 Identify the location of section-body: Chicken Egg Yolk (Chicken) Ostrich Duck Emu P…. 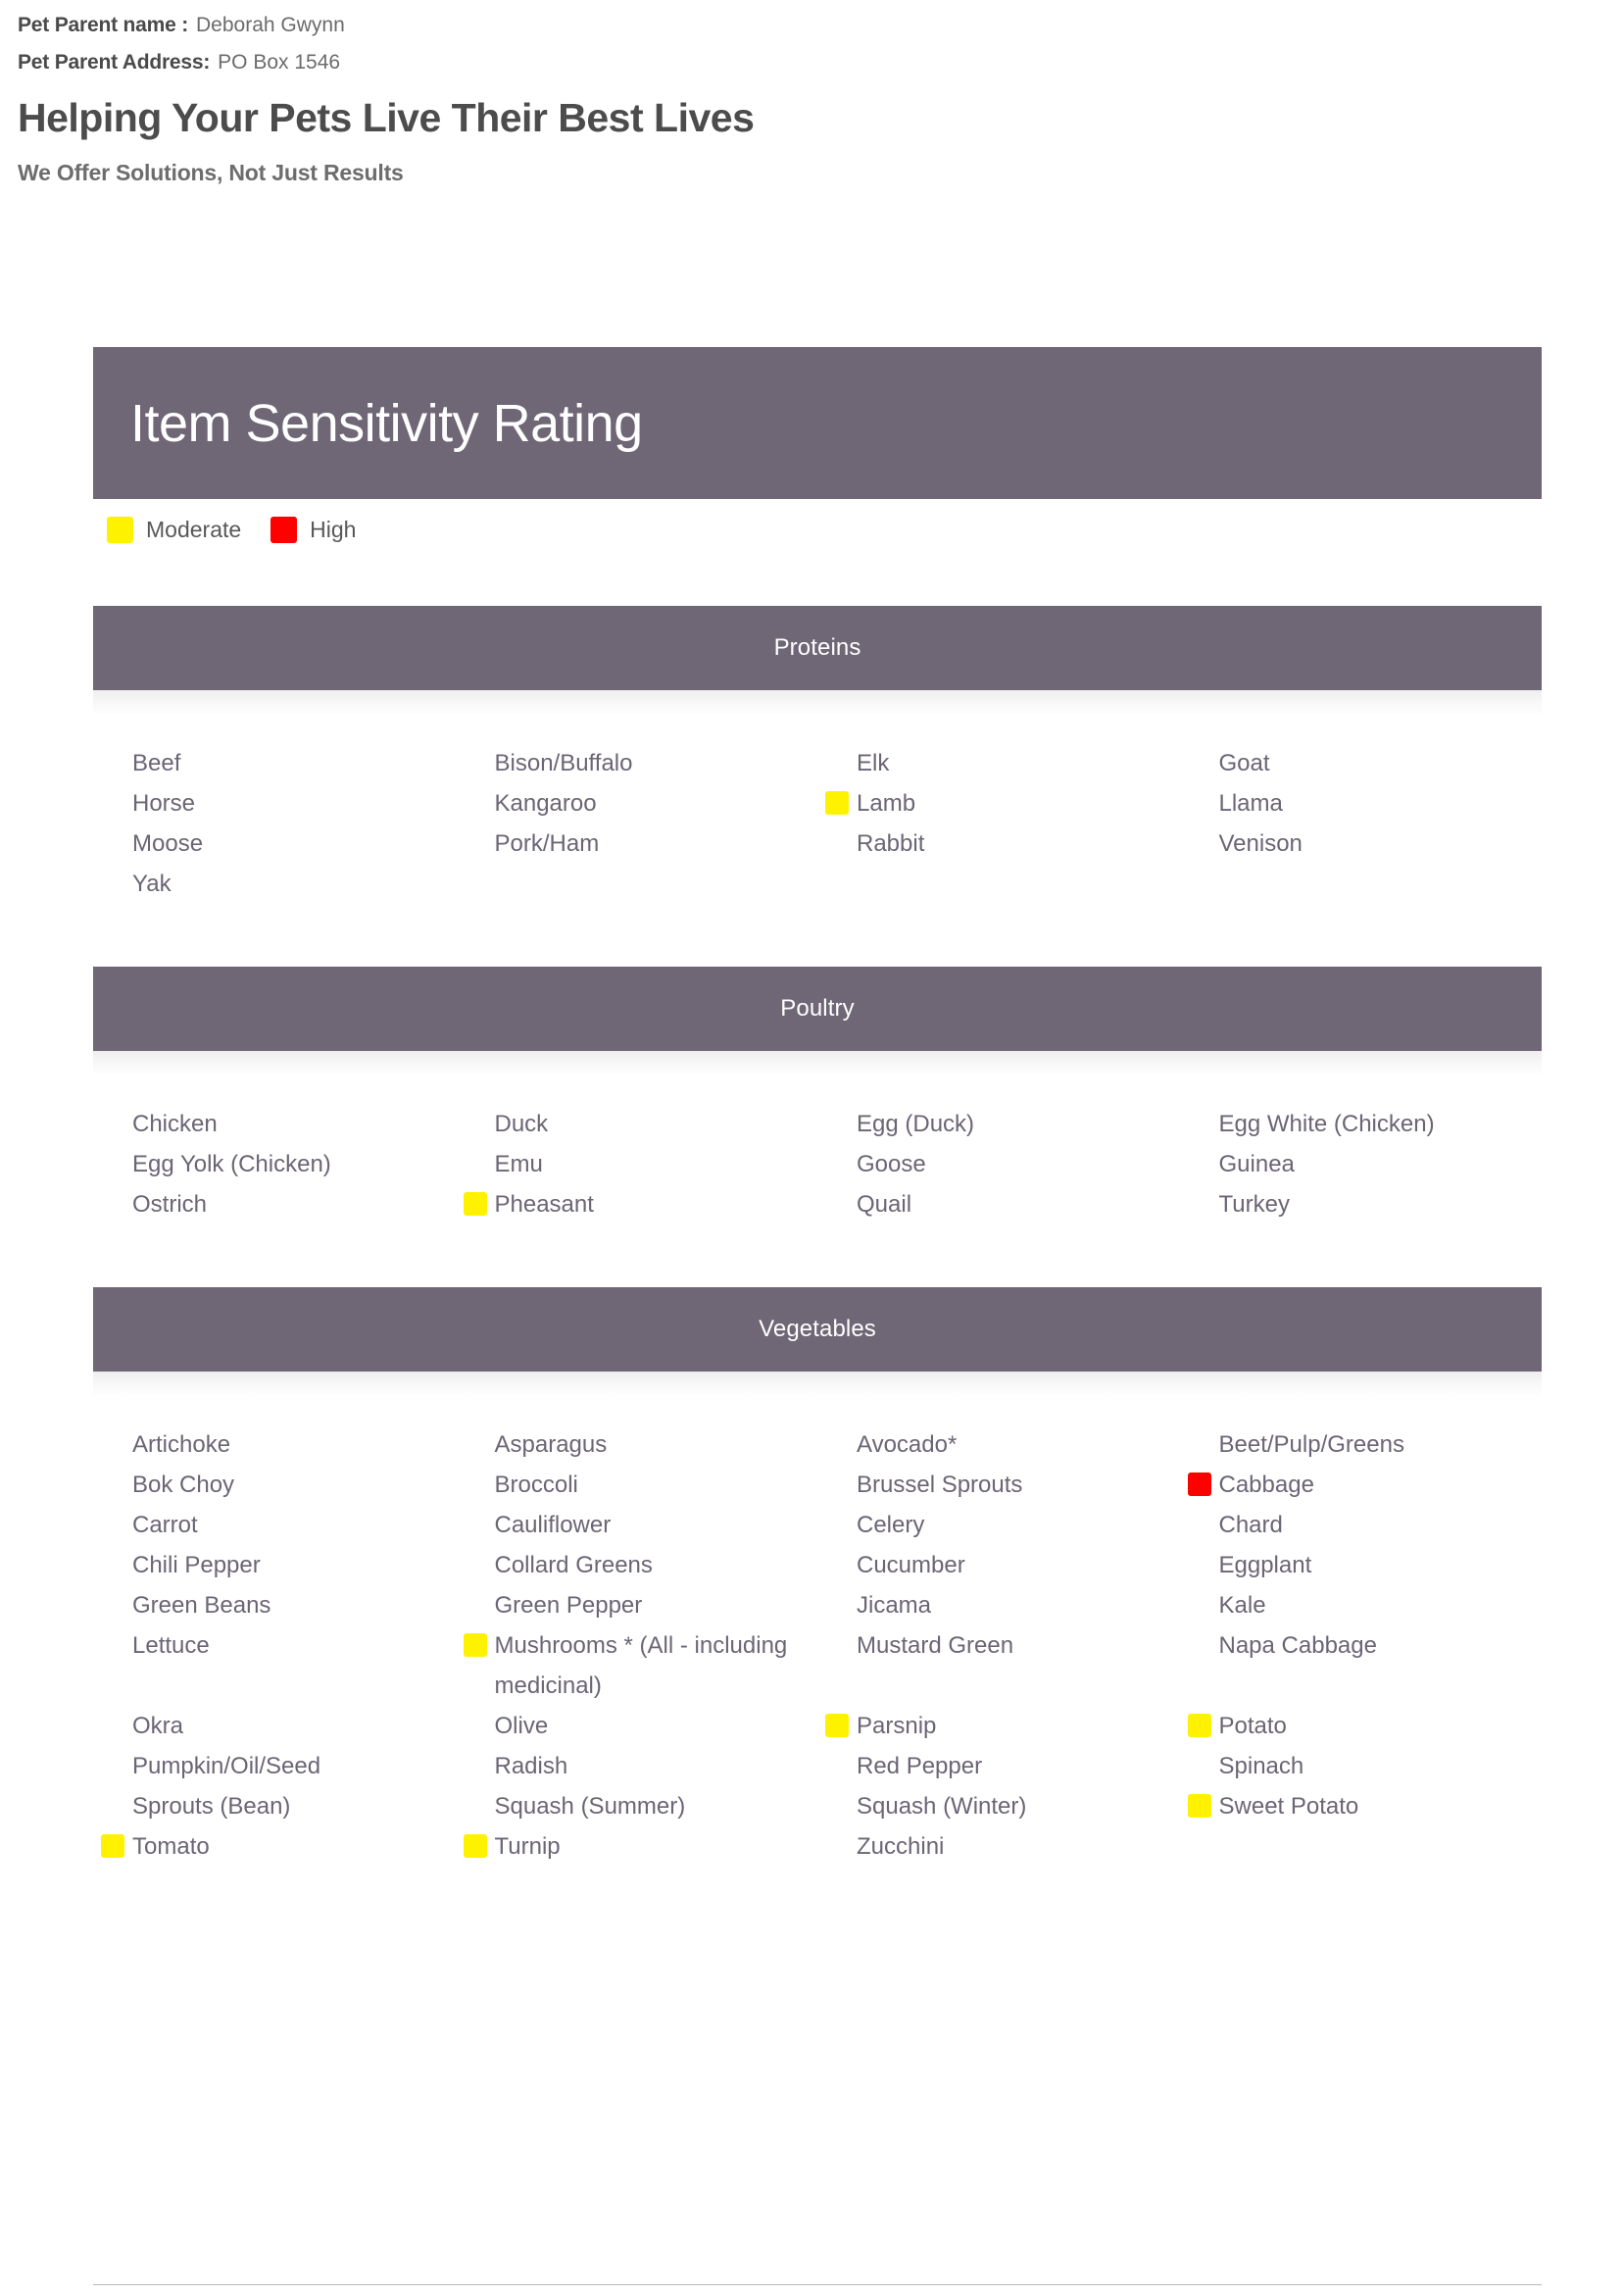
(818, 1150).